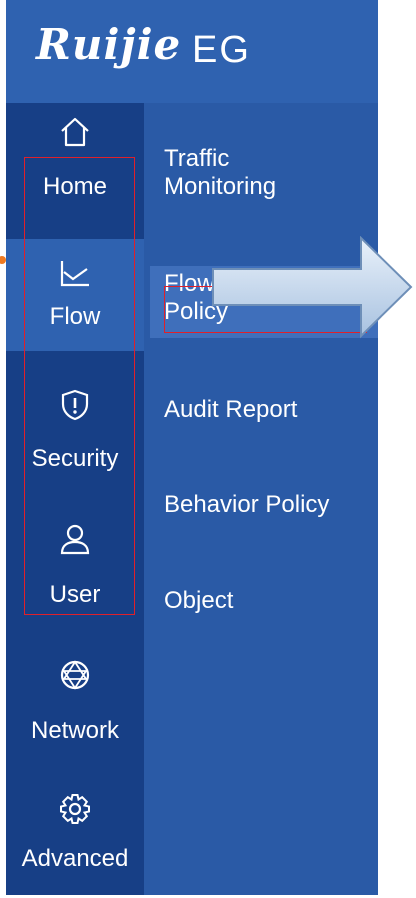 The image size is (416, 898). I want to click on submenu-item-behavior-policy: Behavior Policy, so click(246, 505).